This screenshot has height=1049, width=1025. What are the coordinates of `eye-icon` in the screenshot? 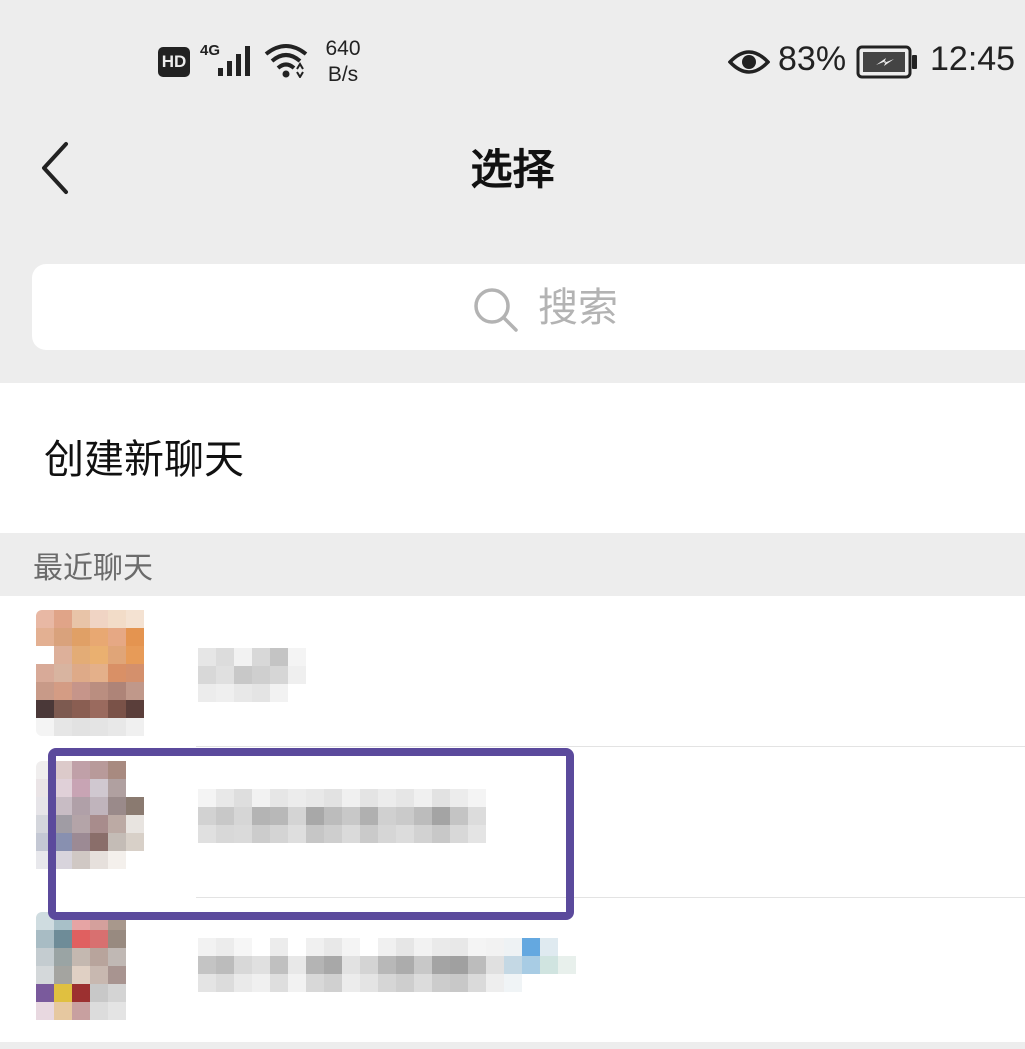 It's located at (749, 62).